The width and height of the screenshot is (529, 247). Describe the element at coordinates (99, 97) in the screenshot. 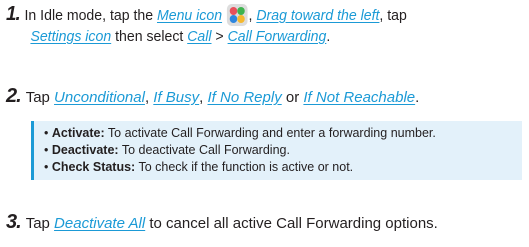

I see `unconditional-link: Unconditional` at that location.